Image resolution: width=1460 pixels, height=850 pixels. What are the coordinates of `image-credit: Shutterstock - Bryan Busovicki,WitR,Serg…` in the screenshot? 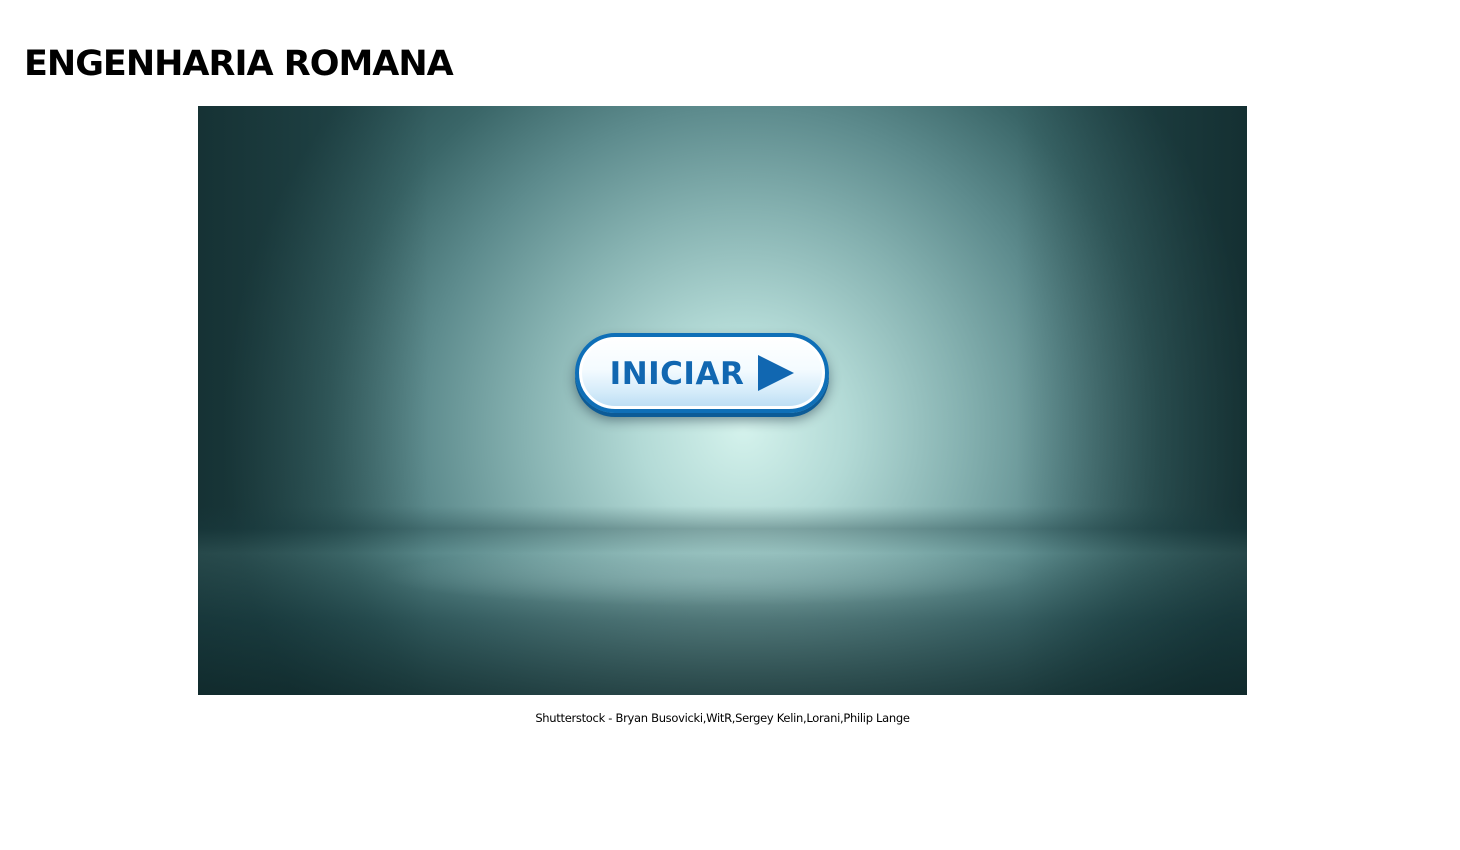 It's located at (722, 718).